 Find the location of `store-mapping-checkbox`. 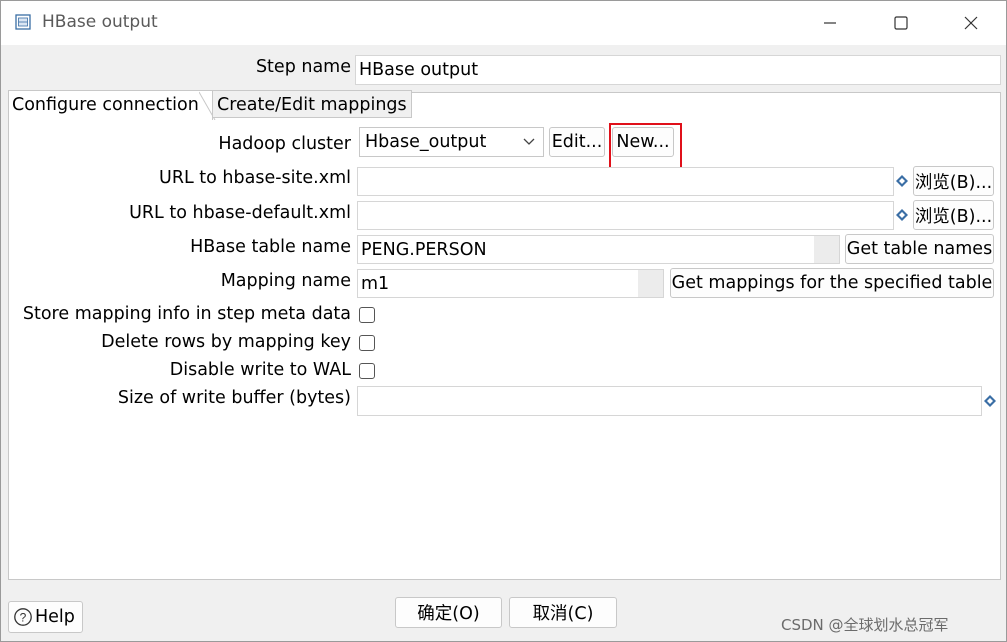

store-mapping-checkbox is located at coordinates (367, 315).